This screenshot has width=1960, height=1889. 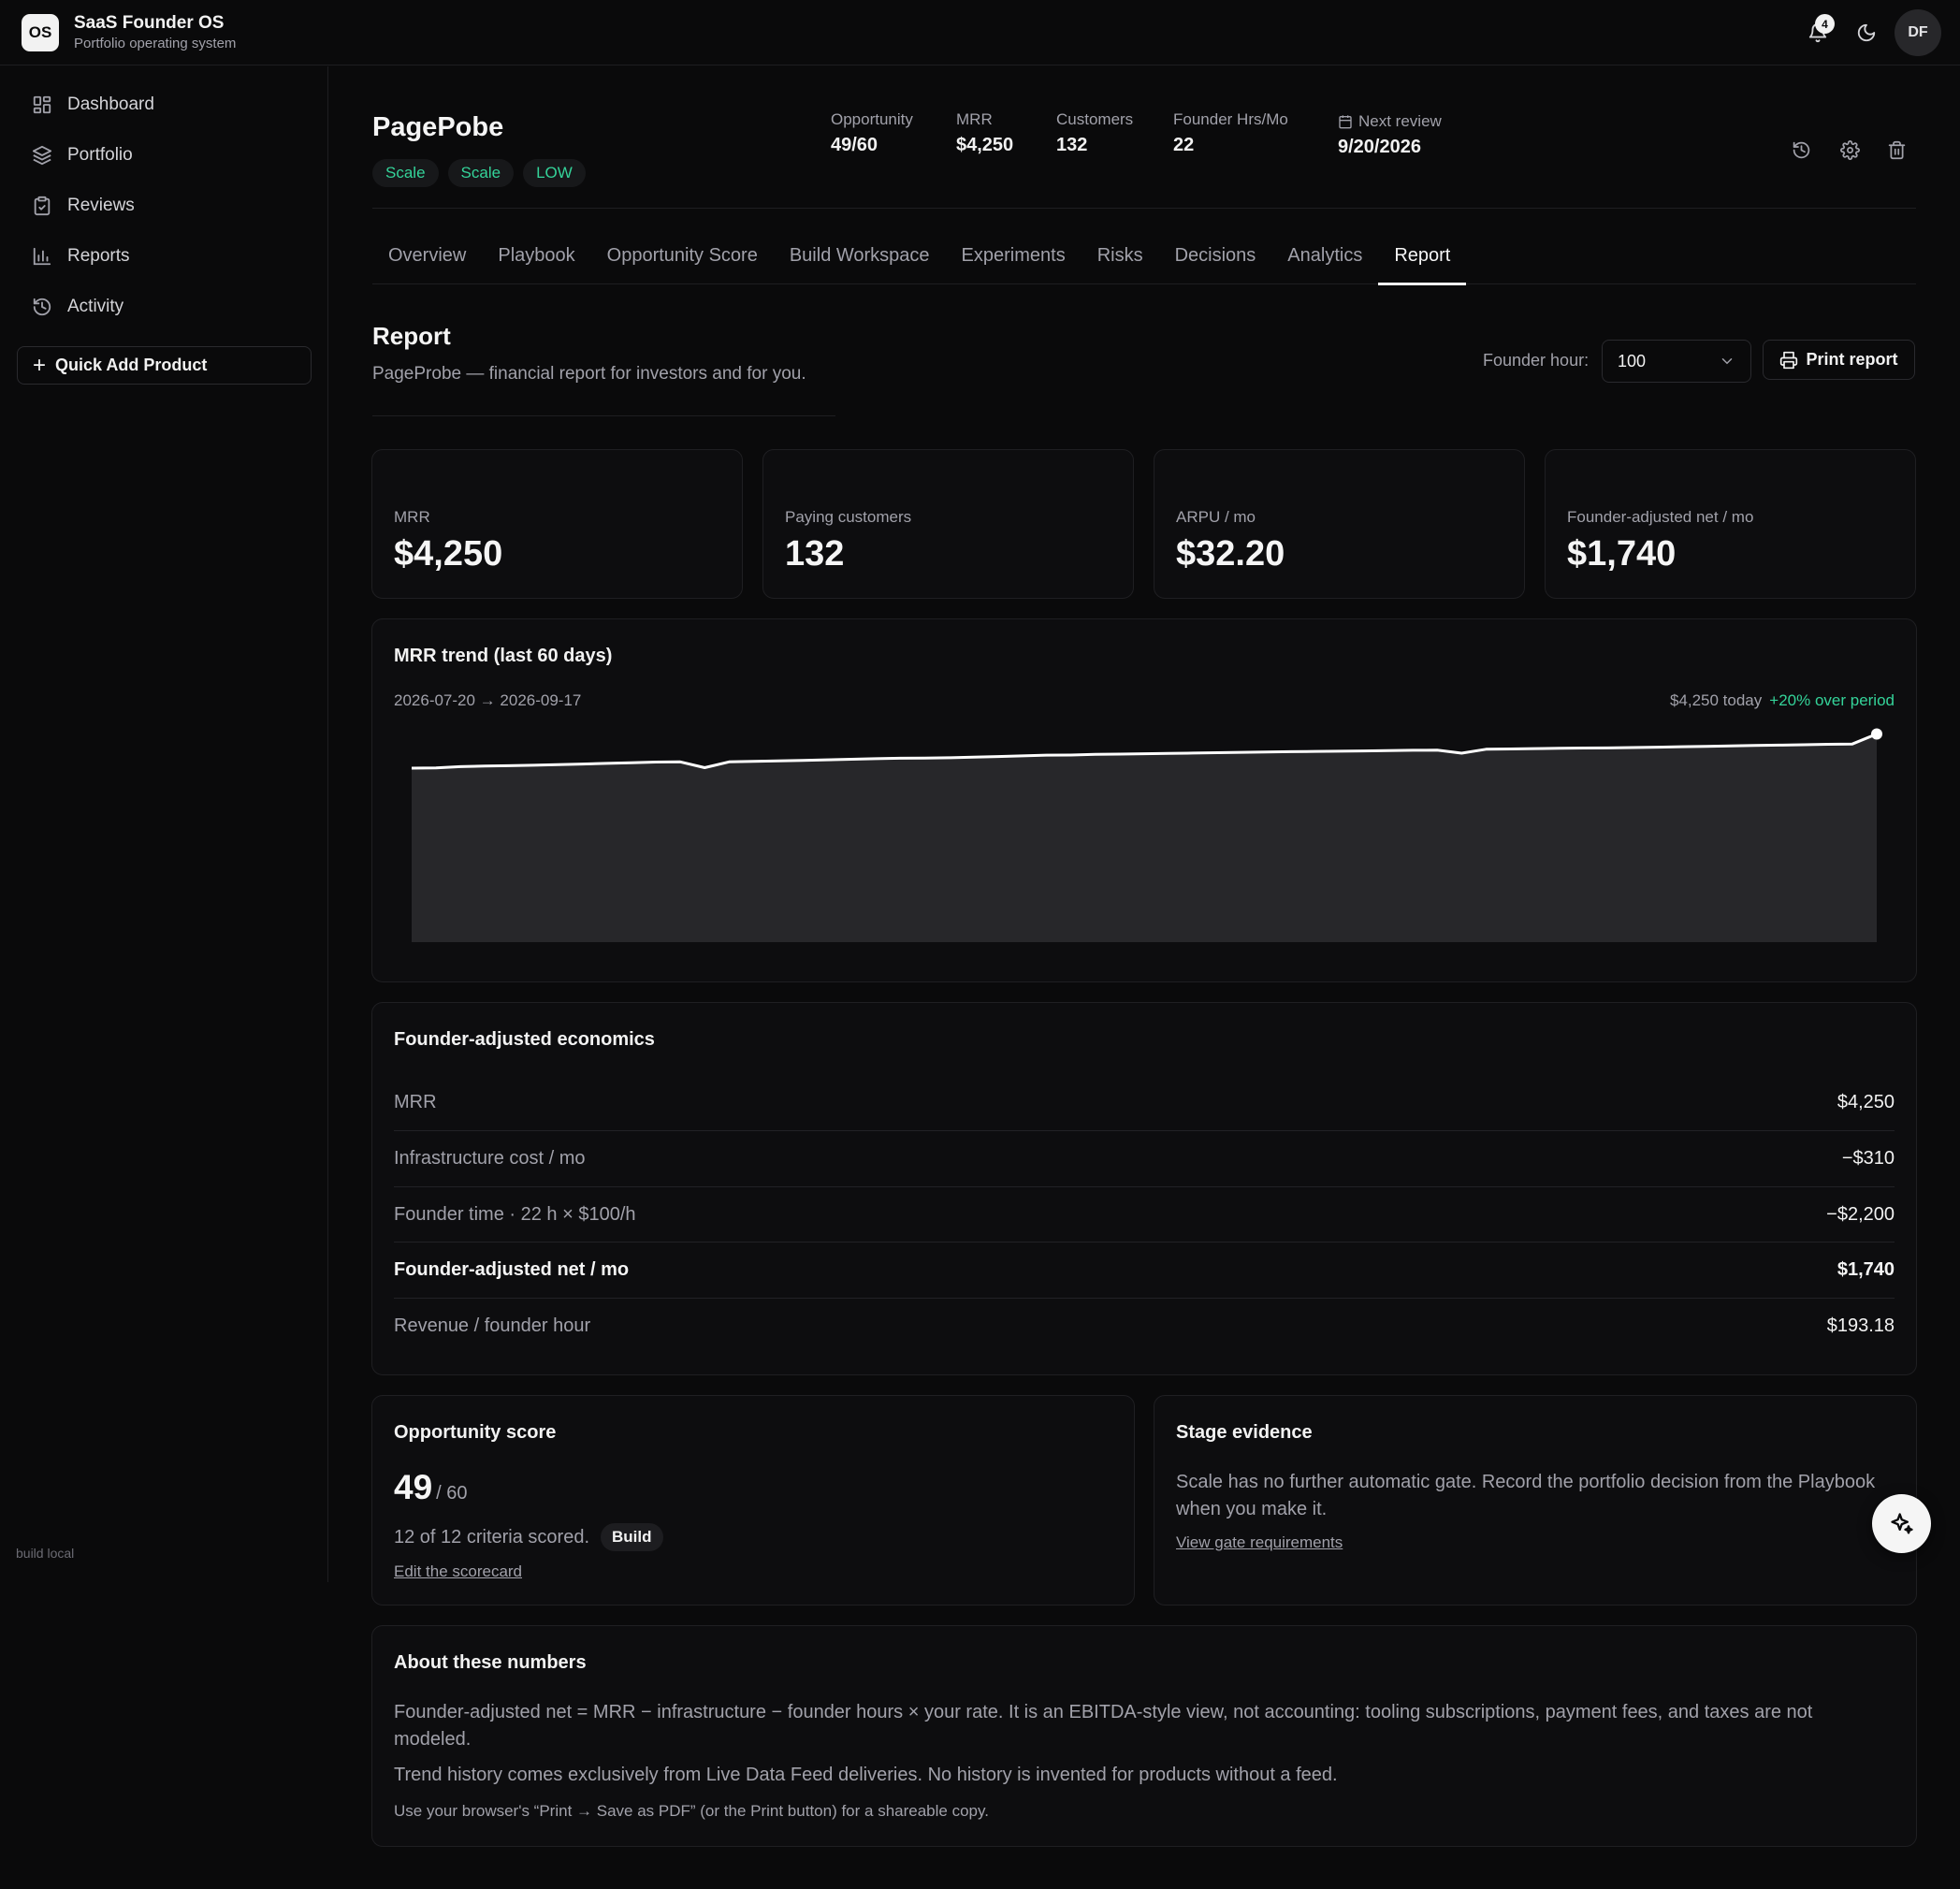 What do you see at coordinates (1144, 208) in the screenshot?
I see `header-divider` at bounding box center [1144, 208].